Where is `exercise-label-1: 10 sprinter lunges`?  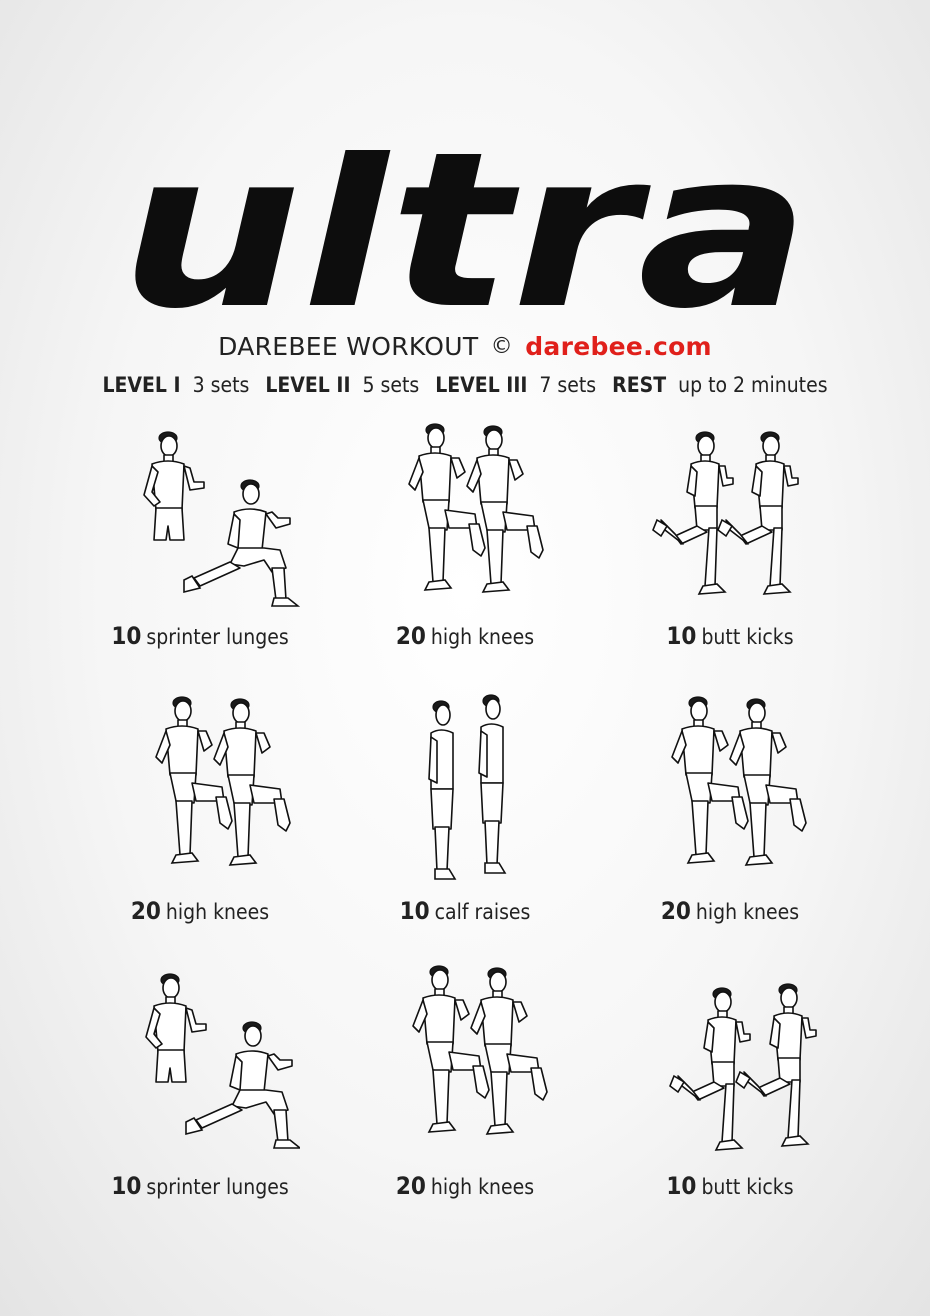 exercise-label-1: 10 sprinter lunges is located at coordinates (200, 636).